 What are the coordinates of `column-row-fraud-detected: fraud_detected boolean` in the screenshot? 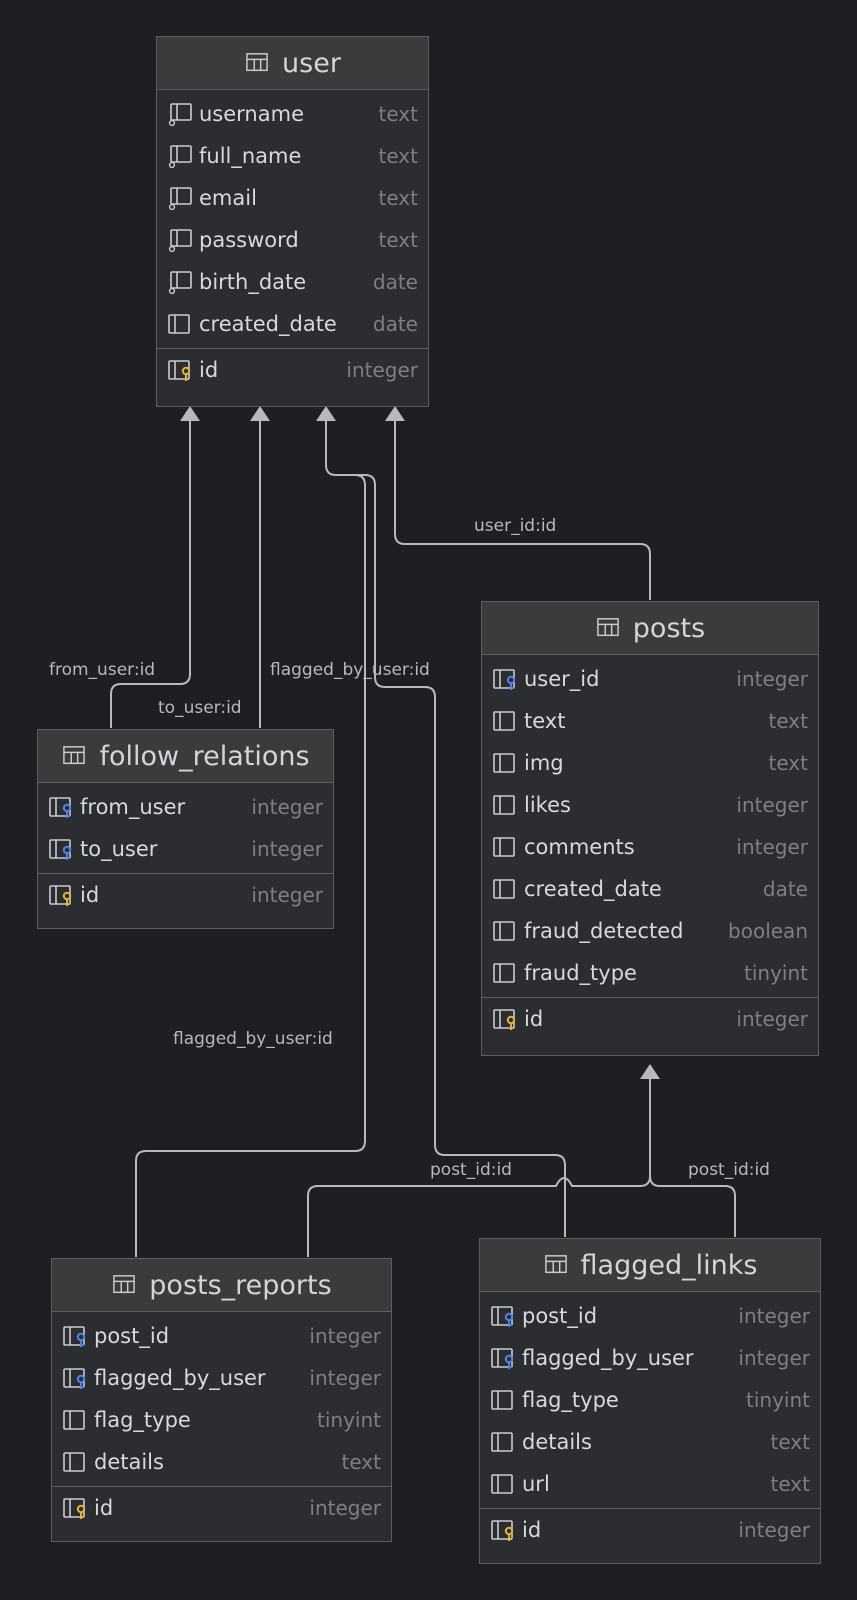 It's located at (650, 931).